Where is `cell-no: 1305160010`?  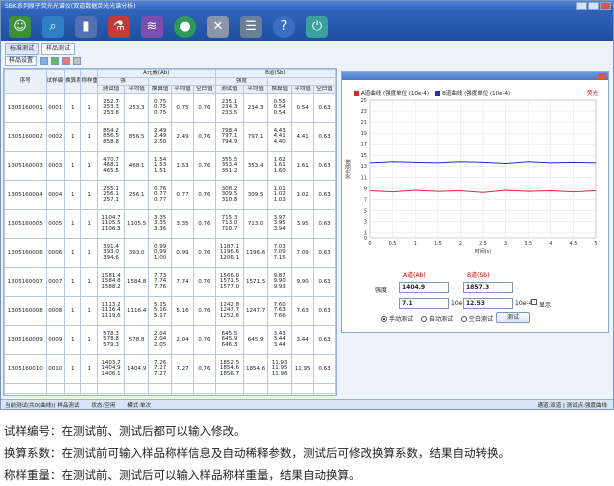 cell-no: 1305160010 is located at coordinates (25, 369).